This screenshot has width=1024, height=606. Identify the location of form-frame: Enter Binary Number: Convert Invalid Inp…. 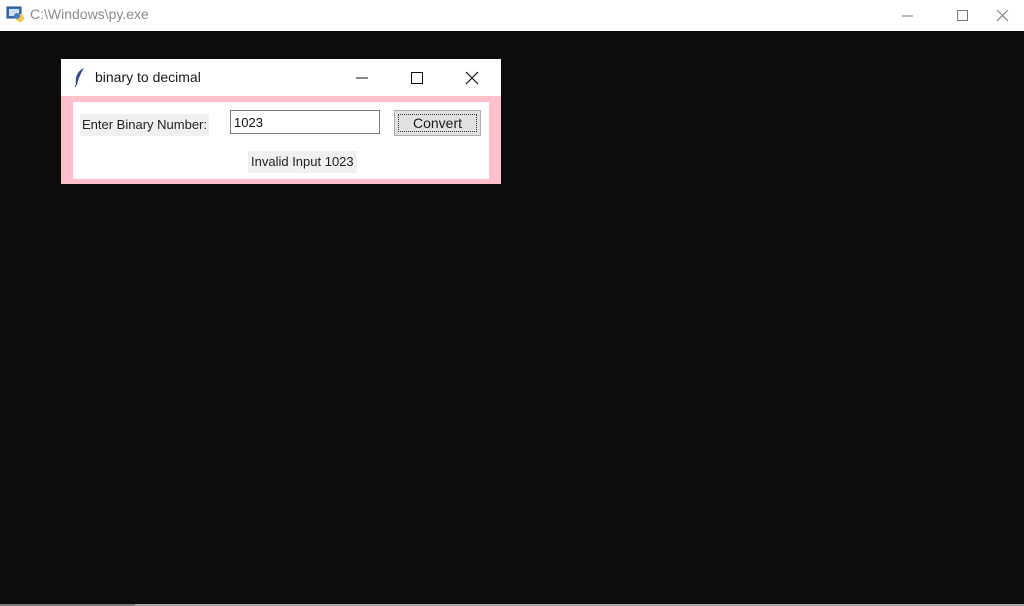
(281, 140).